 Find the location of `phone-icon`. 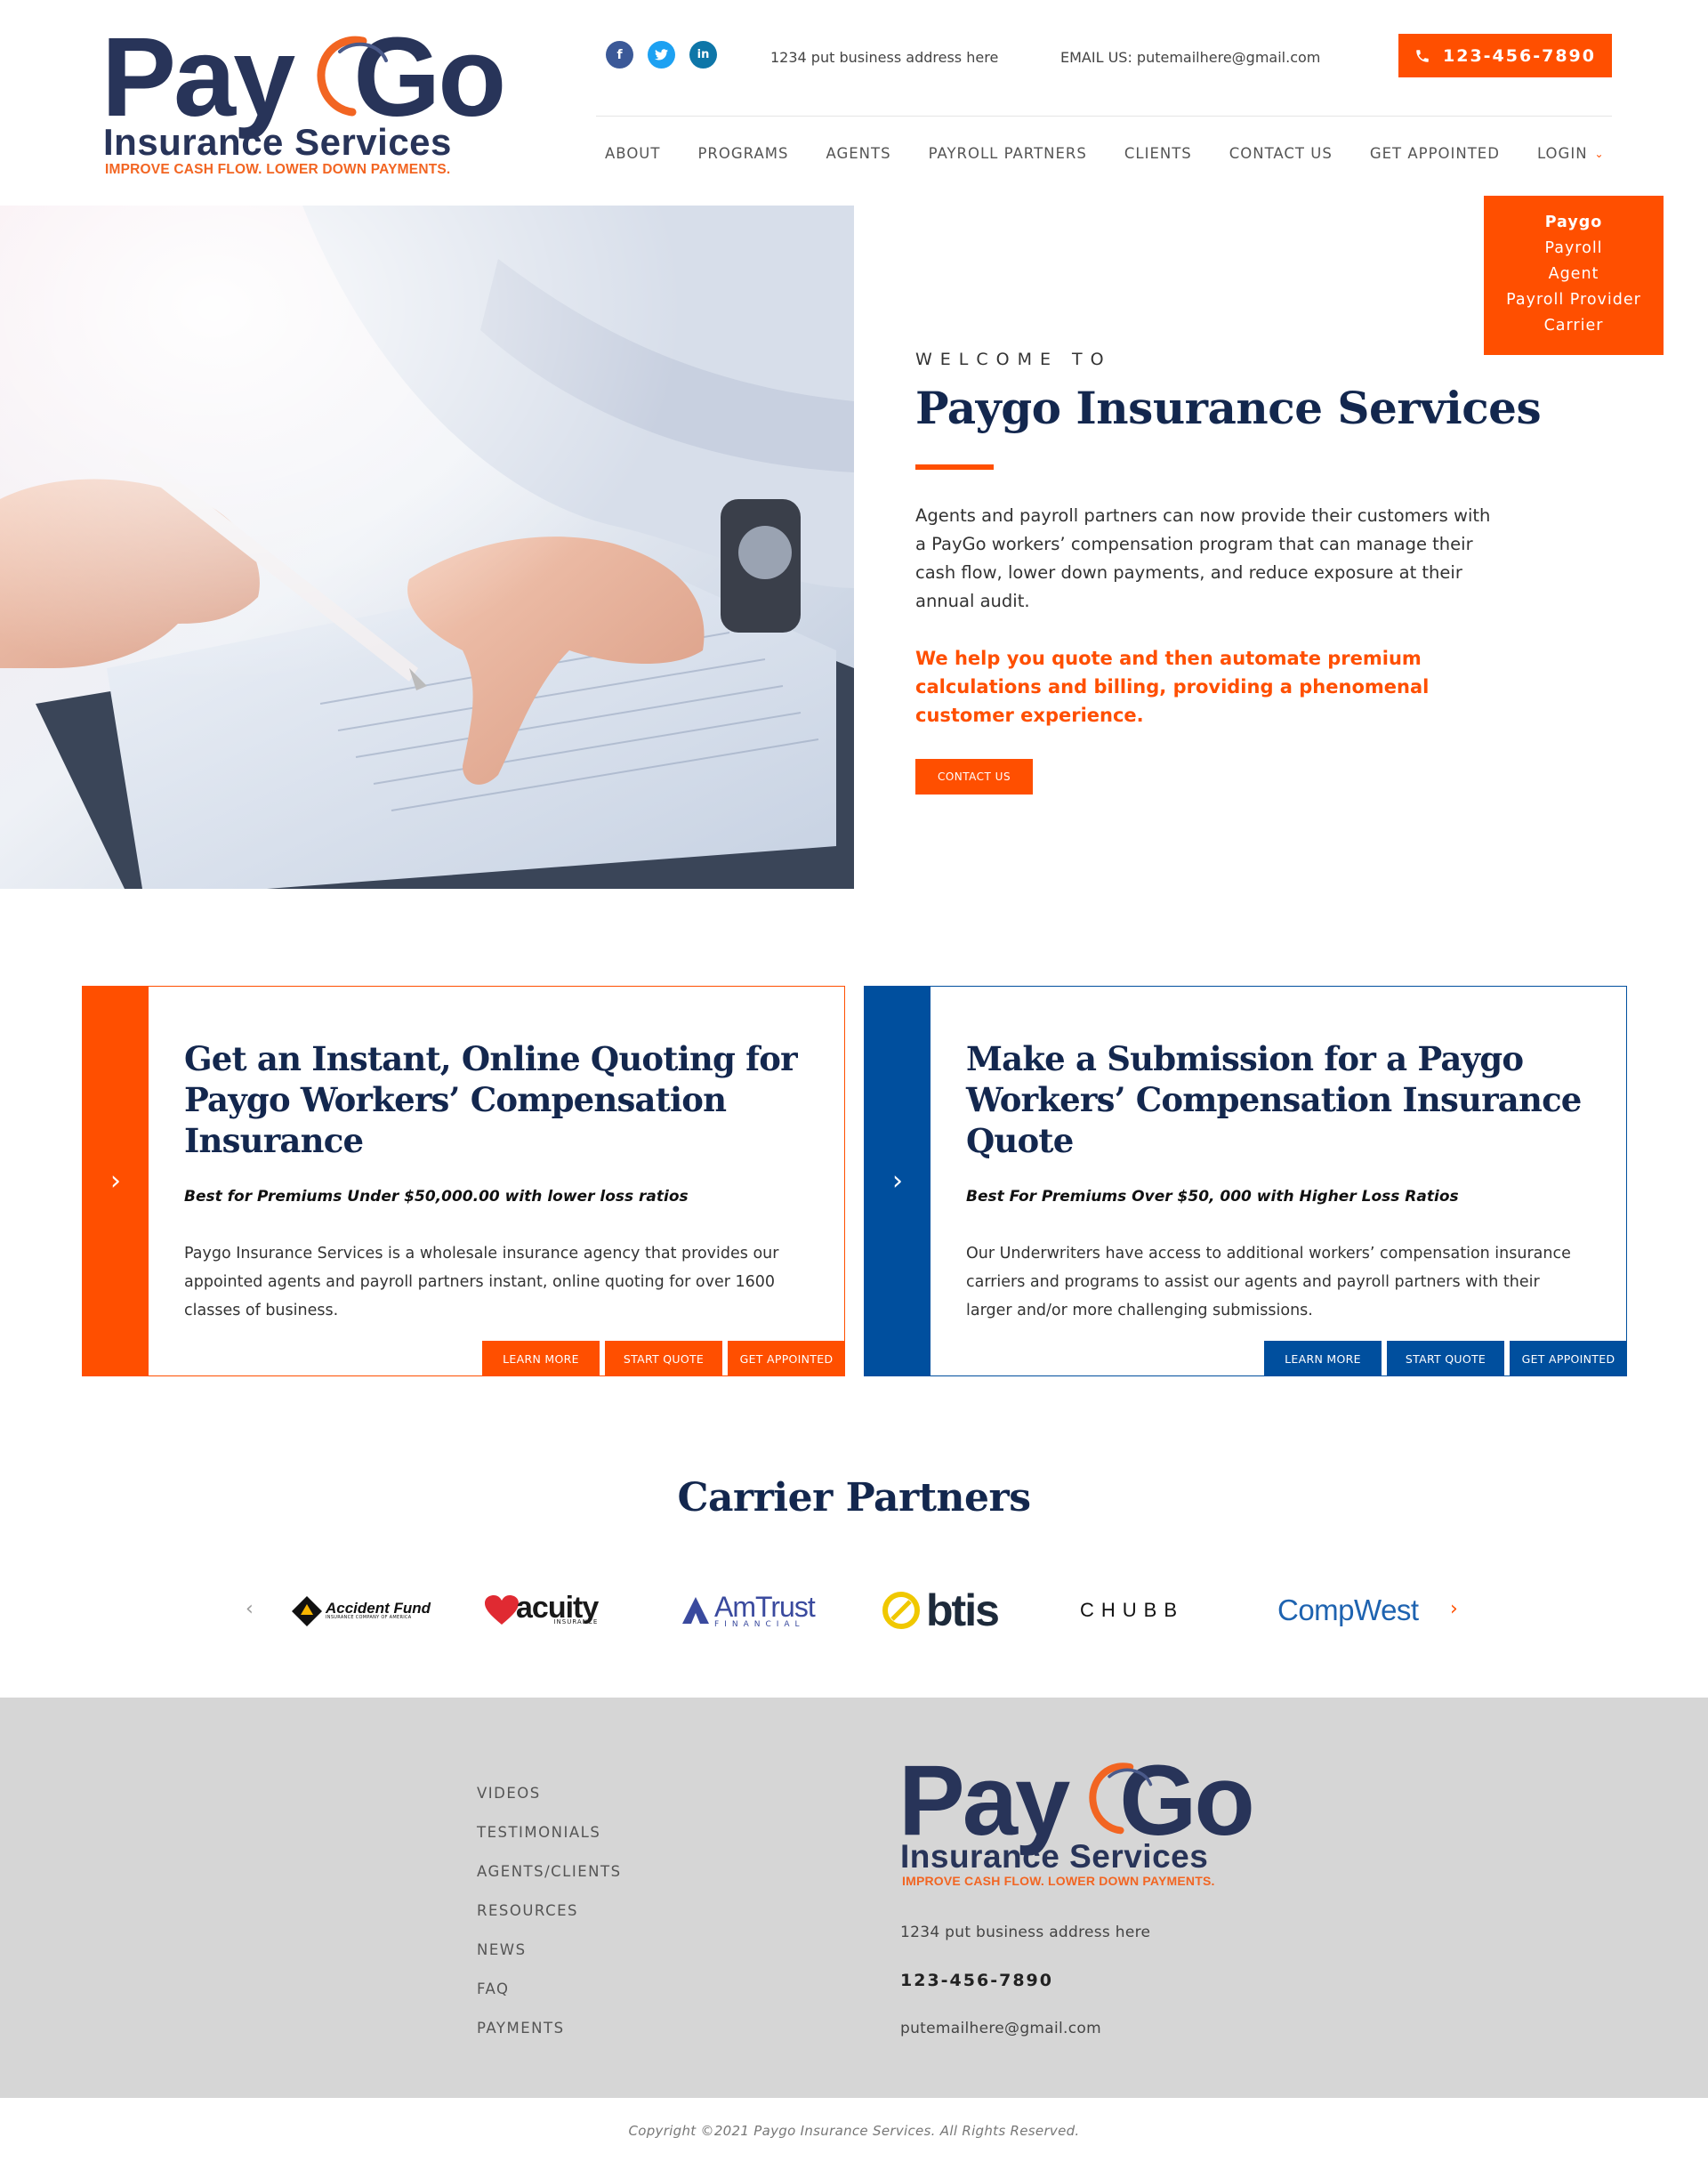

phone-icon is located at coordinates (1422, 55).